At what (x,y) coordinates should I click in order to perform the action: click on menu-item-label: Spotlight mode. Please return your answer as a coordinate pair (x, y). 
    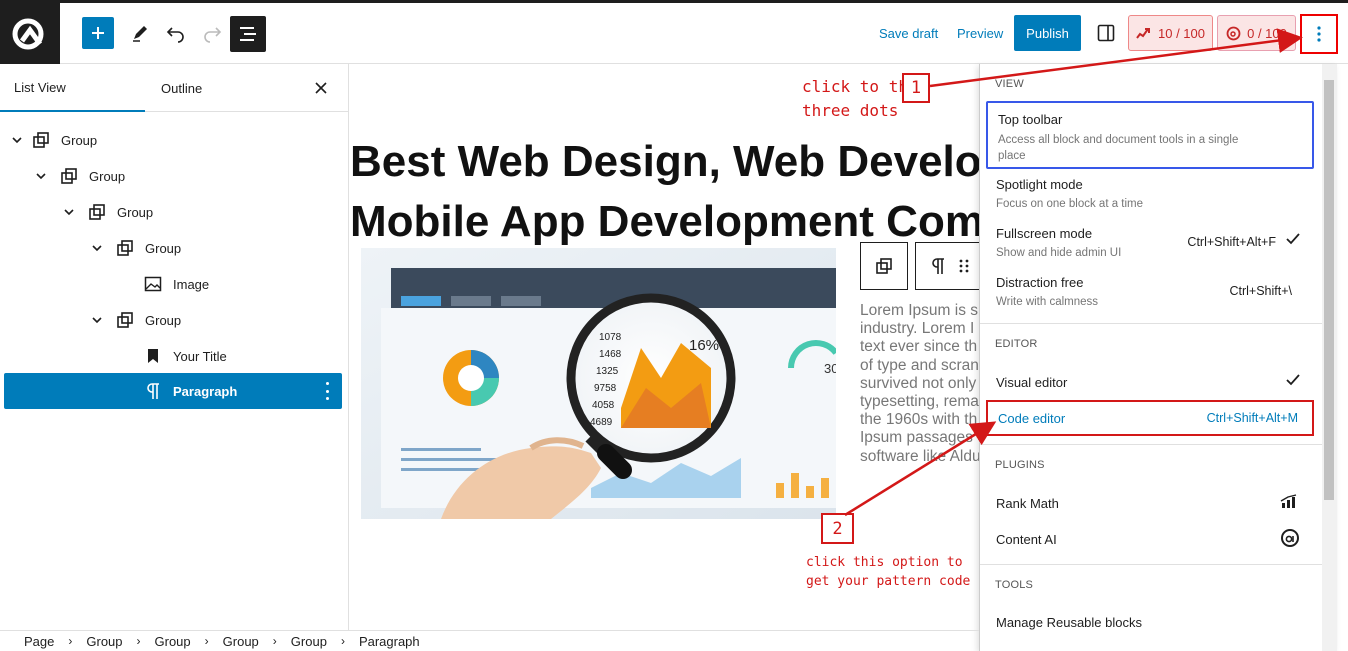
    Looking at the image, I should click on (1039, 184).